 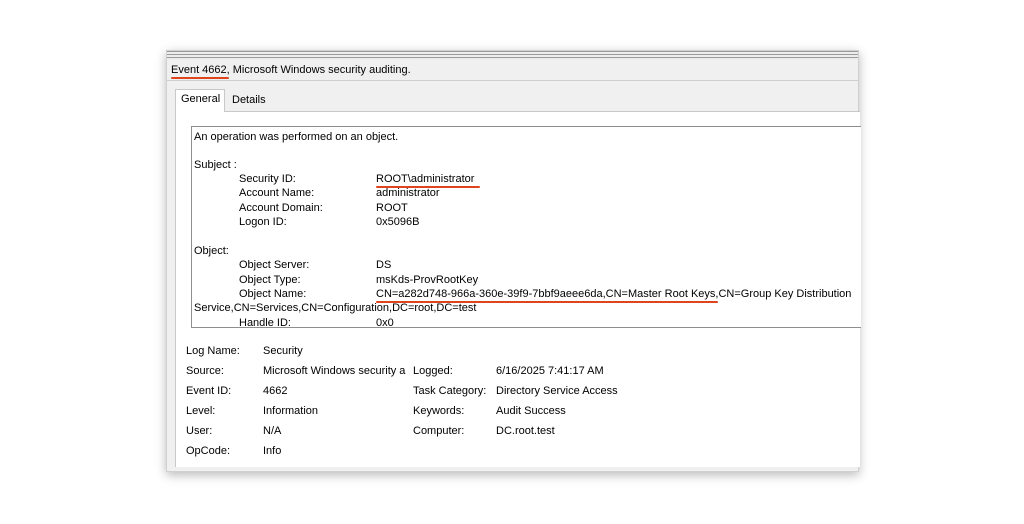 What do you see at coordinates (296, 137) in the screenshot?
I see `description-intro: An operation was performed on an object.` at bounding box center [296, 137].